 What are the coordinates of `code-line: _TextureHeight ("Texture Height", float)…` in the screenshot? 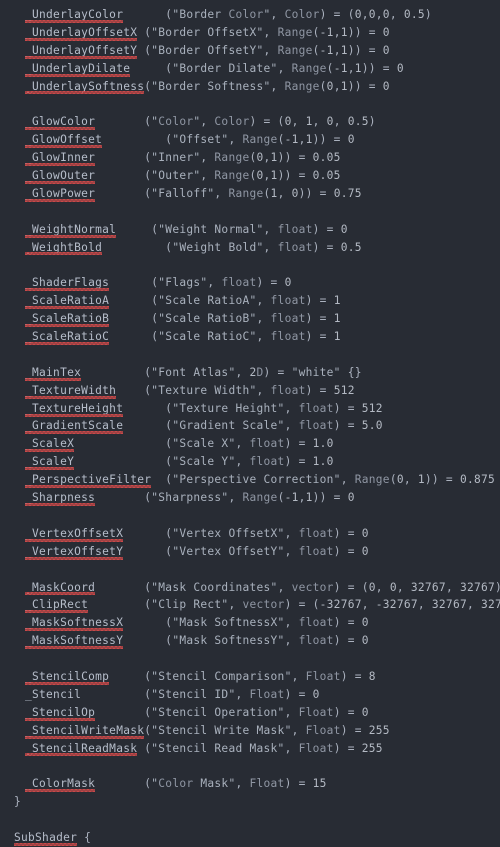 It's located at (250, 409).